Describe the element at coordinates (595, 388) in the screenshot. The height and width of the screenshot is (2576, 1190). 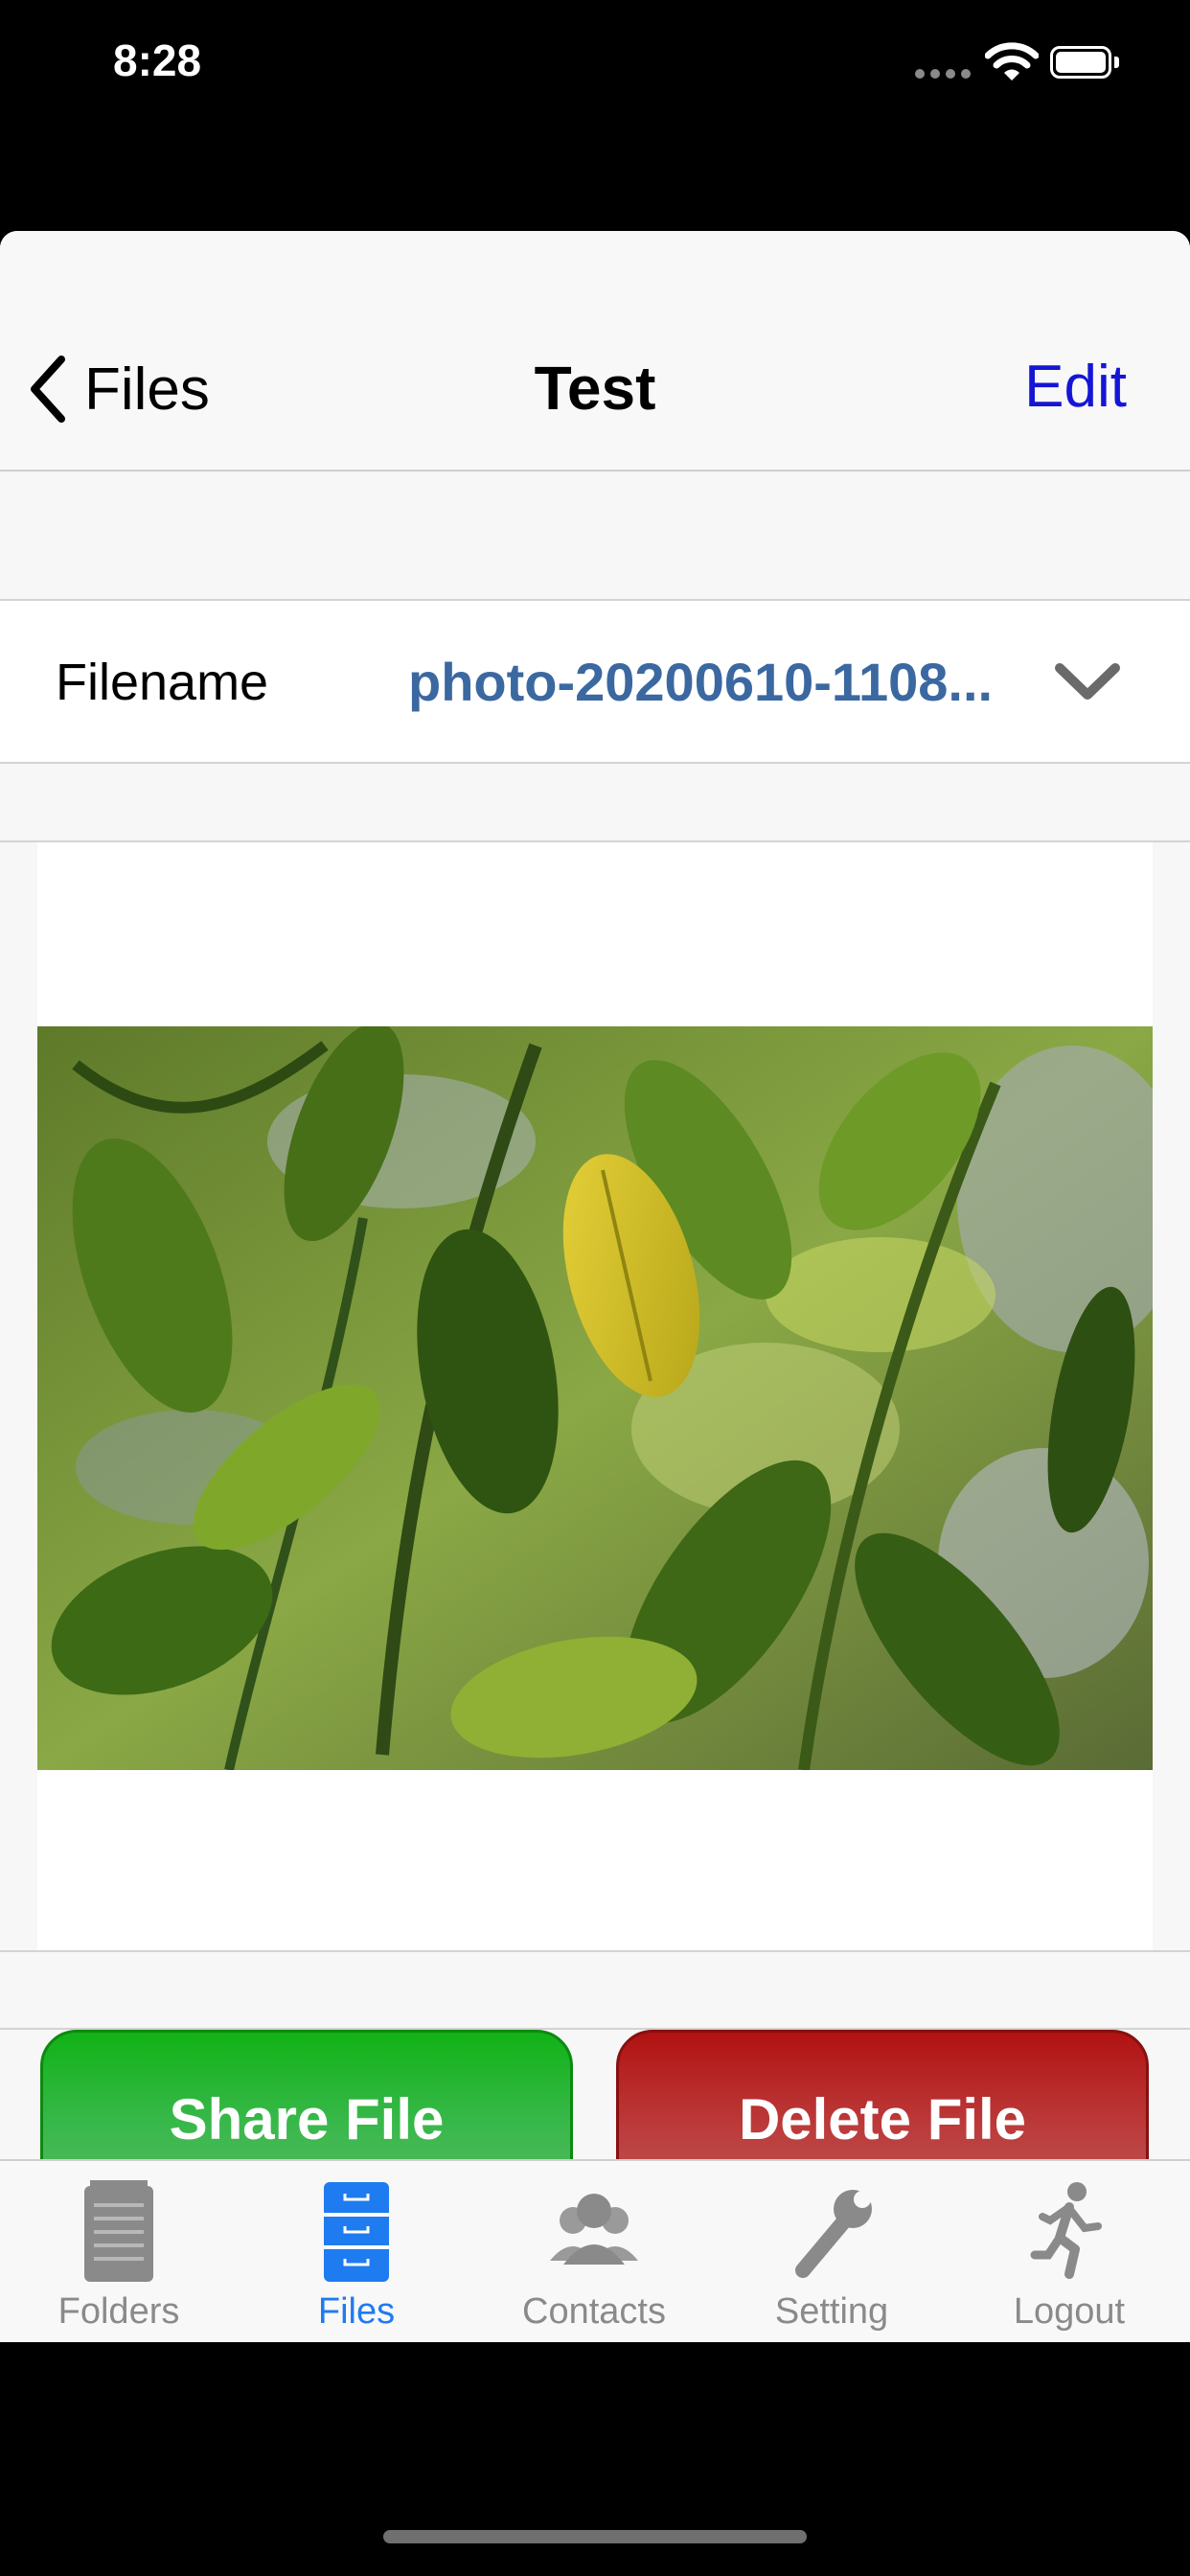
I see `page-title: Test` at that location.